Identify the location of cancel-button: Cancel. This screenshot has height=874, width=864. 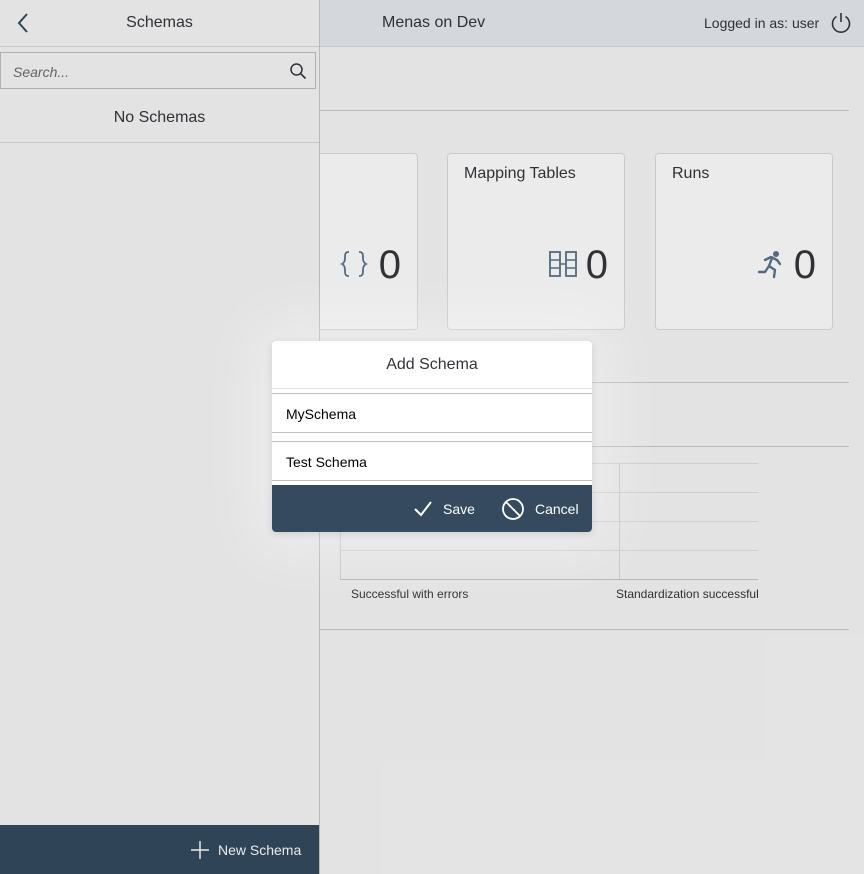
(540, 509).